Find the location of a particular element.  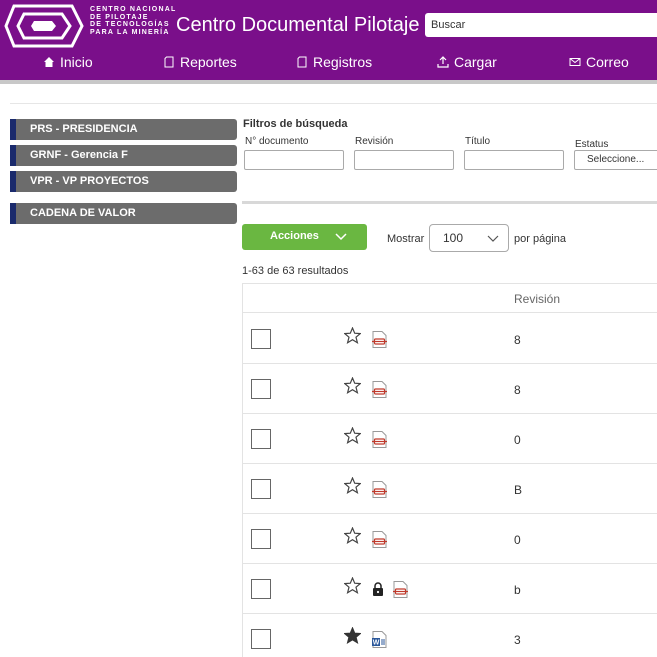

nav-item-cargar: Cargar is located at coordinates (467, 62).